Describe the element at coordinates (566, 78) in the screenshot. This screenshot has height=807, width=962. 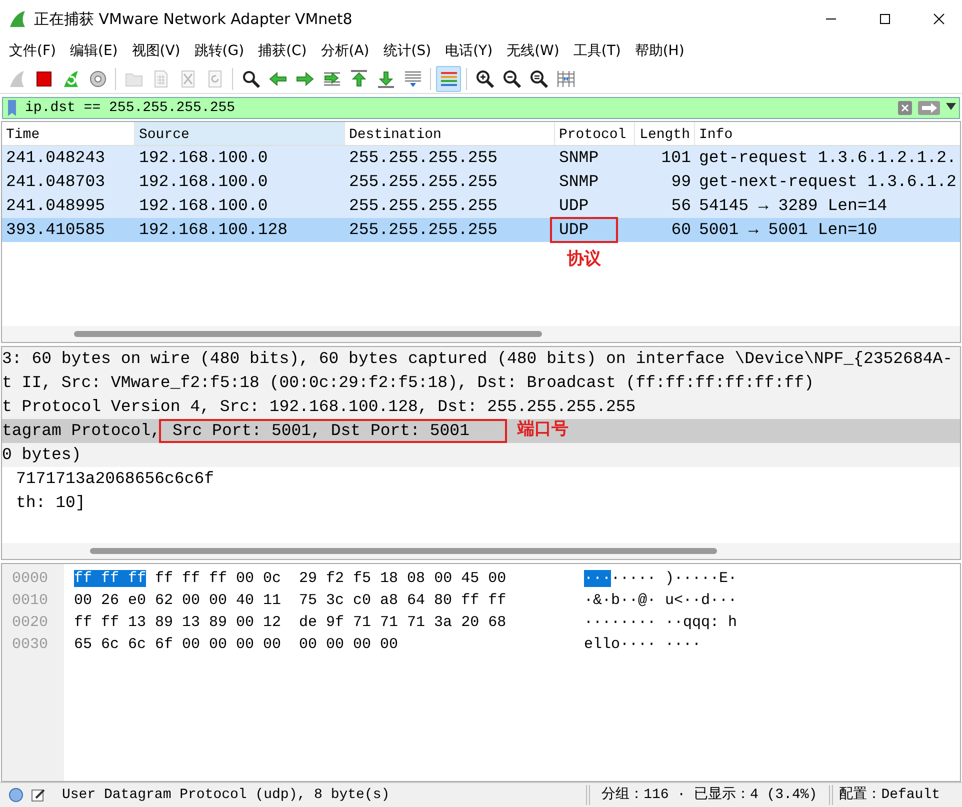
I see `column-resize-icon` at that location.